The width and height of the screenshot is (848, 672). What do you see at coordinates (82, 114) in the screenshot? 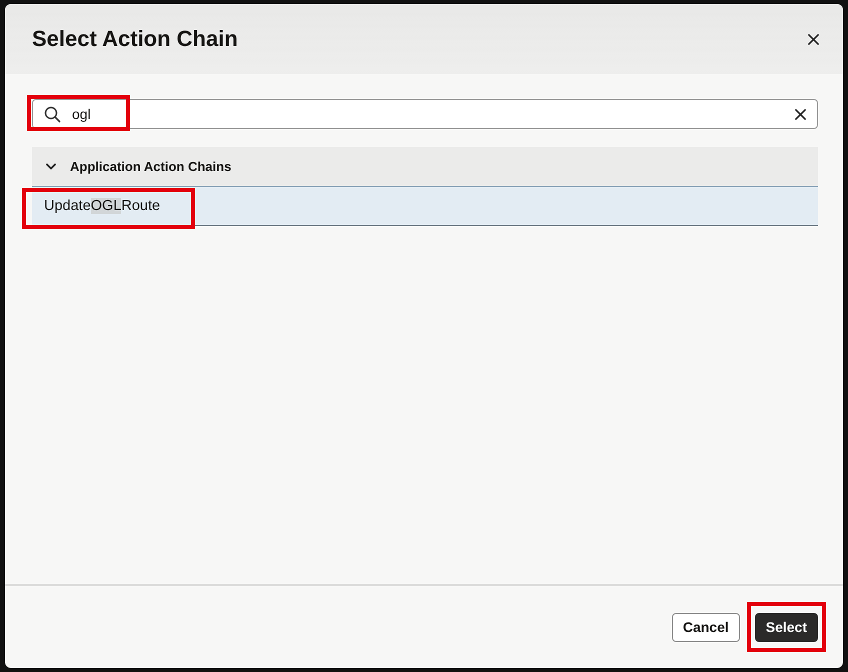
I see `search-value: ogl` at bounding box center [82, 114].